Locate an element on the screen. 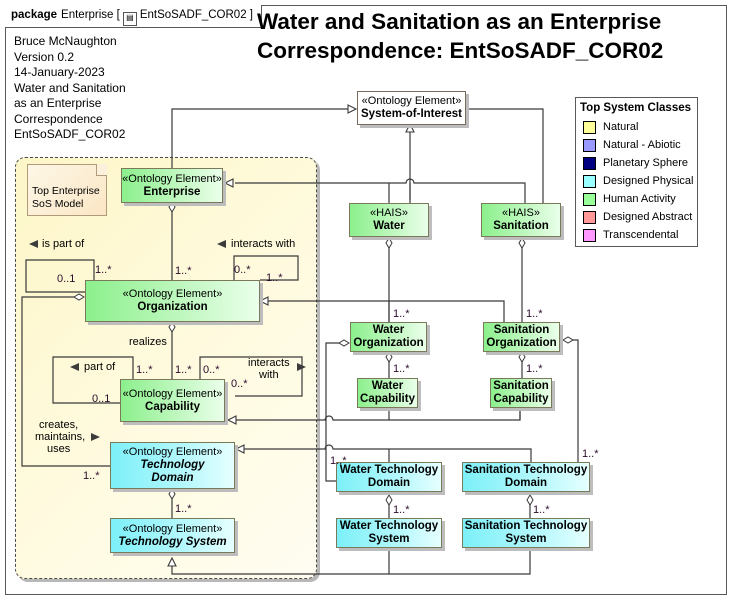  class-sanitation-capability: Sanitation Capability is located at coordinates (521, 393).